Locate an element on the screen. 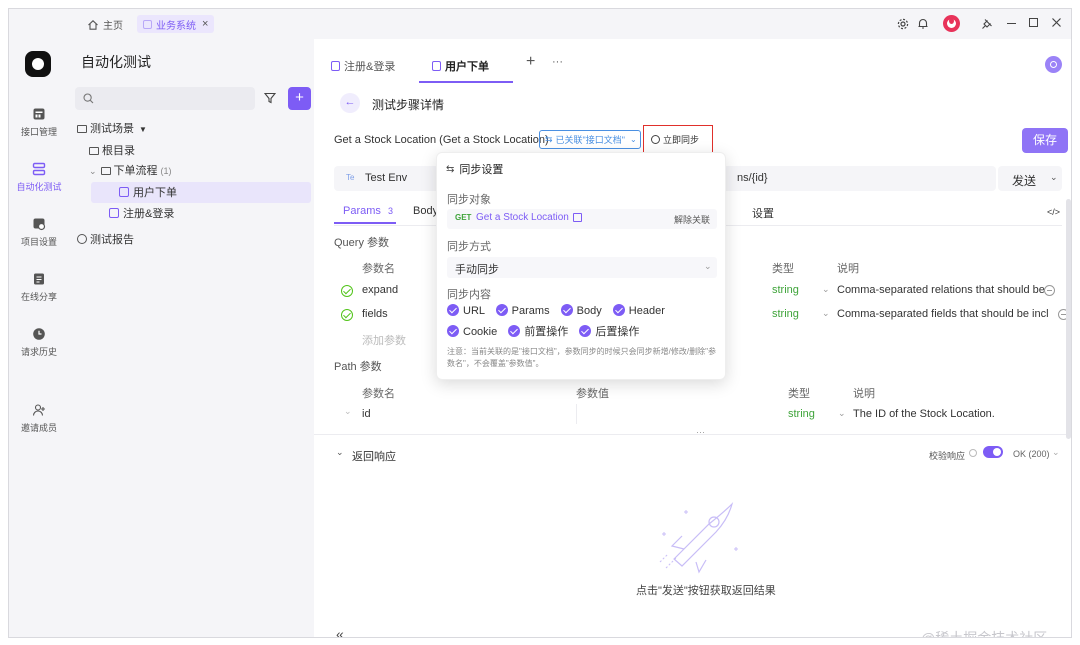 The image size is (1080, 645). sync-target-link: Get a Stock Location is located at coordinates (522, 217).